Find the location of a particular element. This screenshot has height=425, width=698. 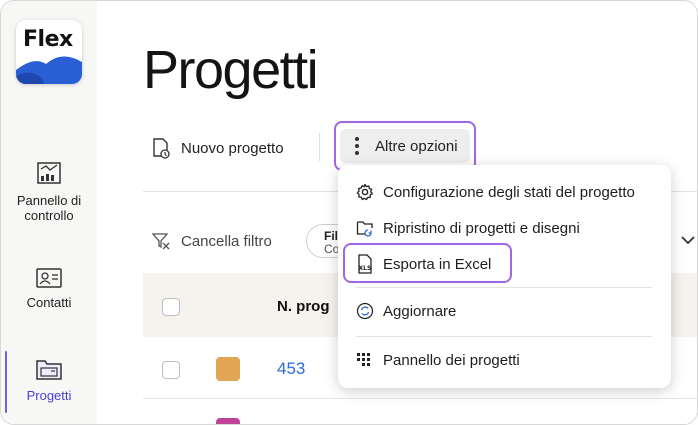

menu-item-label: Pannello dei progetti is located at coordinates (451, 360).